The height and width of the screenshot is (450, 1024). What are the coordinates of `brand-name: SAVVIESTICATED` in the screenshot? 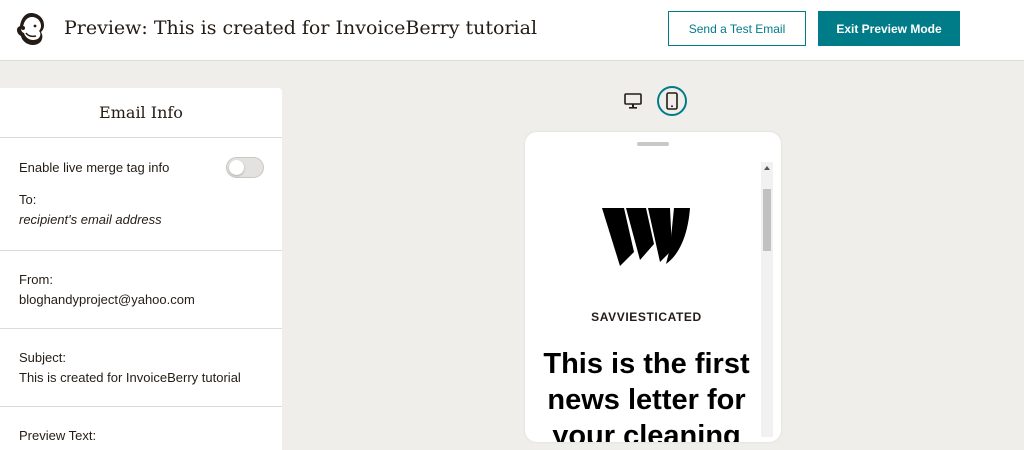 It's located at (646, 317).